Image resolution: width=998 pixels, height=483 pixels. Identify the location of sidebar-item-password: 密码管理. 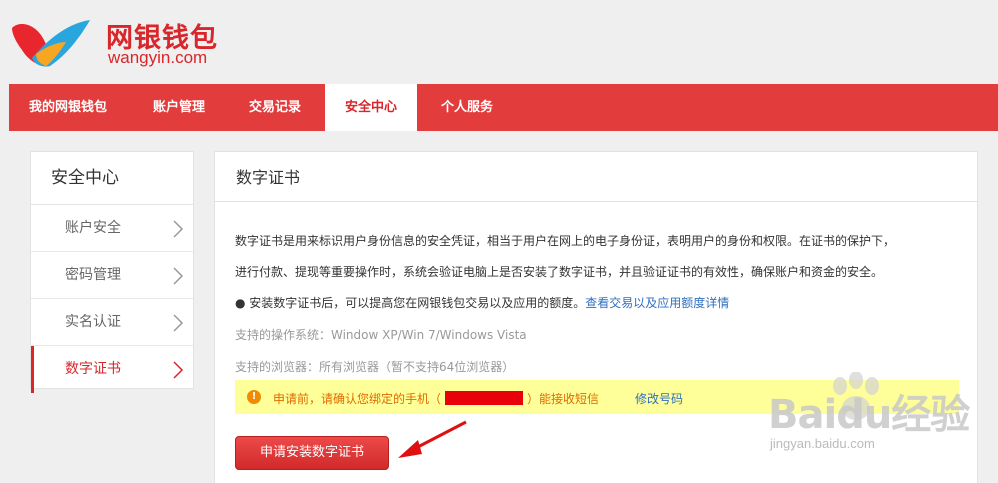
(112, 275).